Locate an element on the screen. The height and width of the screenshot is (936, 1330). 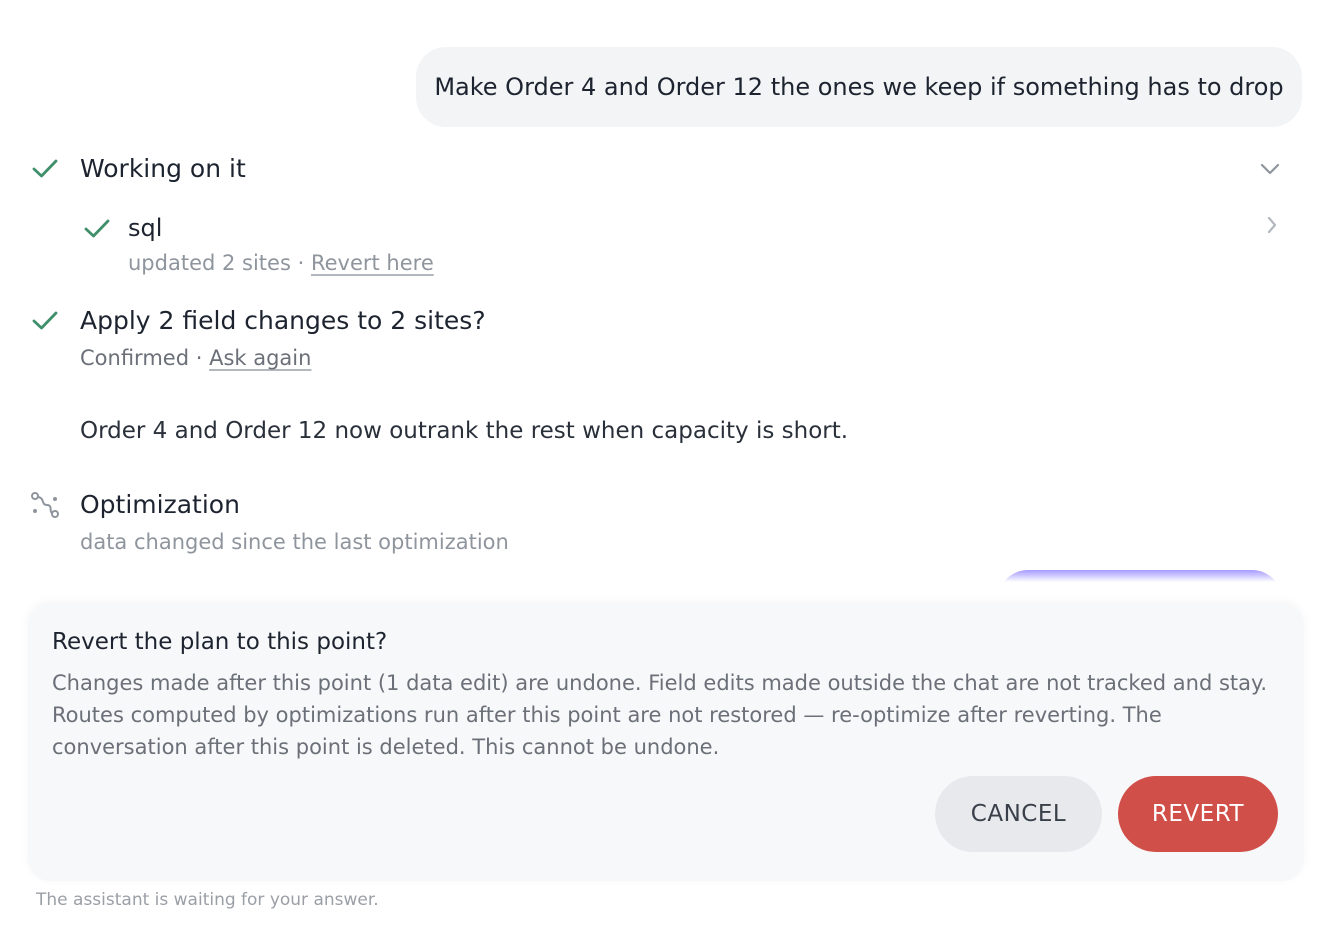
confirmation-title: Apply 2 field changes to 2 sites? is located at coordinates (283, 320).